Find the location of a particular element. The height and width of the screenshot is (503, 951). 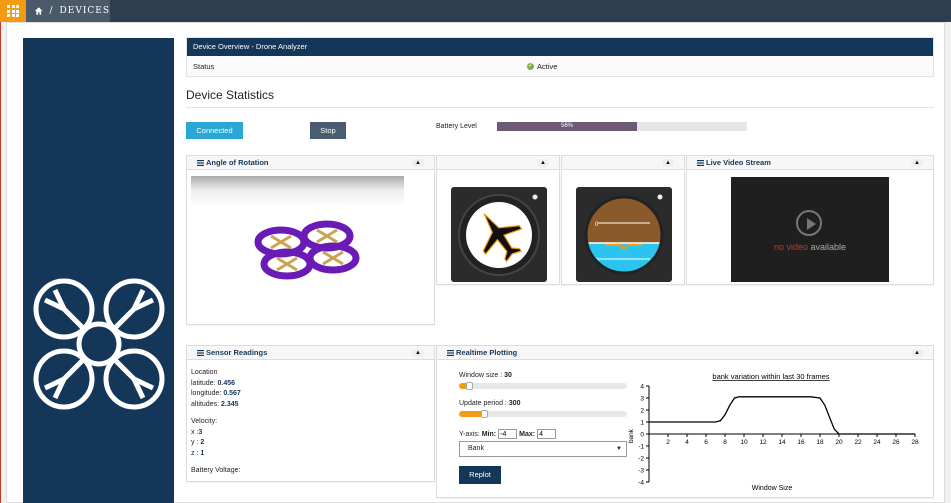

y-max-input is located at coordinates (547, 434).